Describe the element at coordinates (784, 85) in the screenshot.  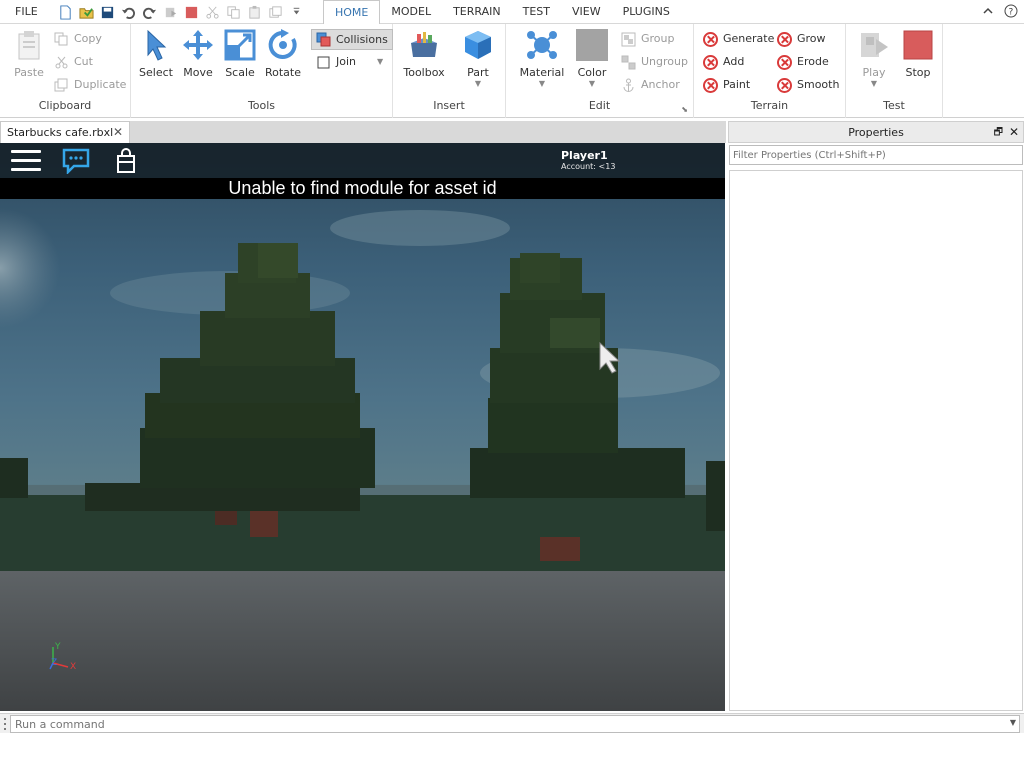
I see `smooth-icon` at that location.